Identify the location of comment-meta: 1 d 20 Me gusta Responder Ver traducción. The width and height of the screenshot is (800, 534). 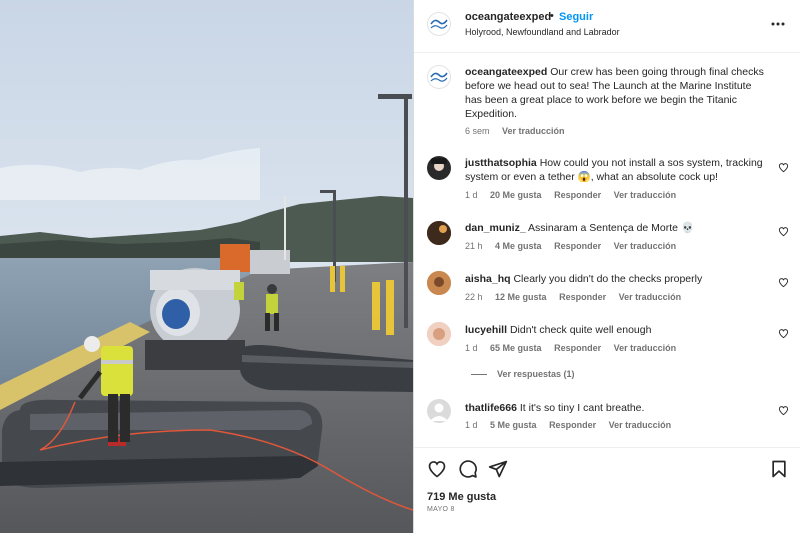
(575, 195).